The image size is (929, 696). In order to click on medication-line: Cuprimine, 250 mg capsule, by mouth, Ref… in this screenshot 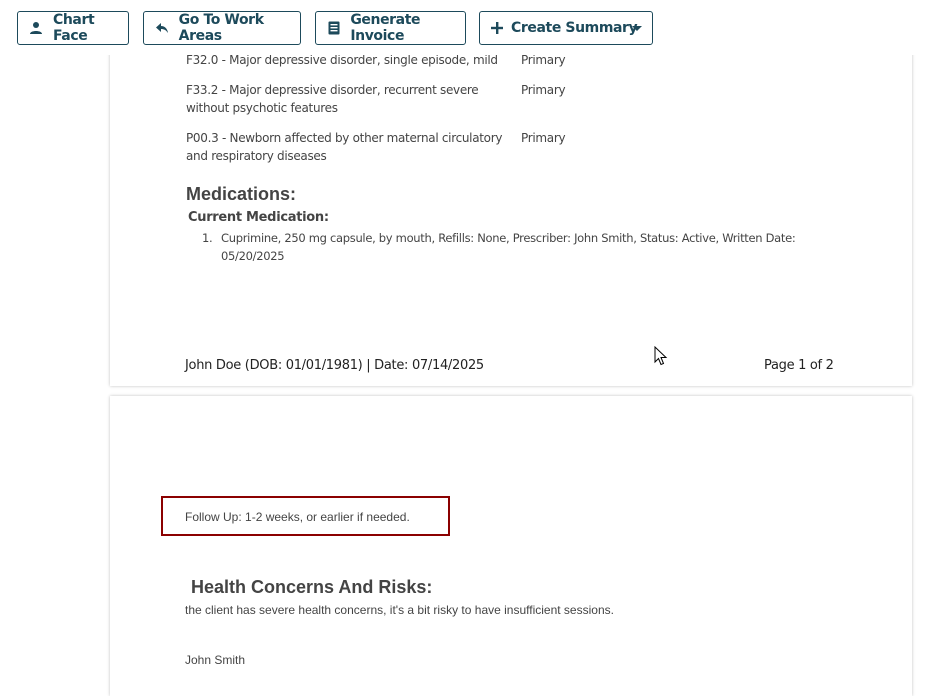, I will do `click(508, 238)`.